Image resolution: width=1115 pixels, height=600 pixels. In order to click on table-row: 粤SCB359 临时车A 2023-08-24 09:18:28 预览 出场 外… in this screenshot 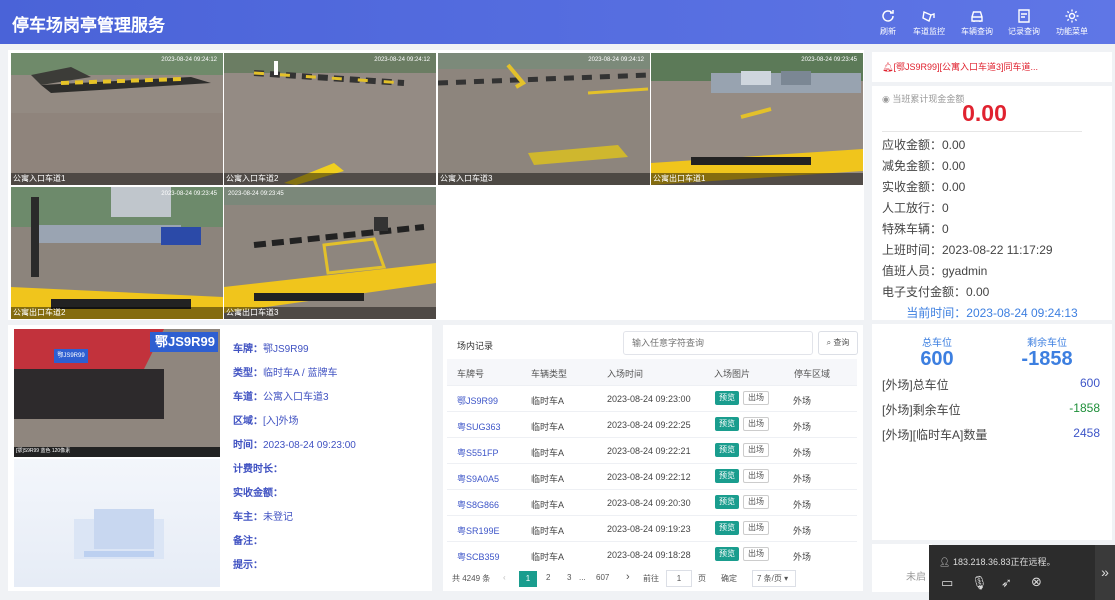, I will do `click(652, 554)`.